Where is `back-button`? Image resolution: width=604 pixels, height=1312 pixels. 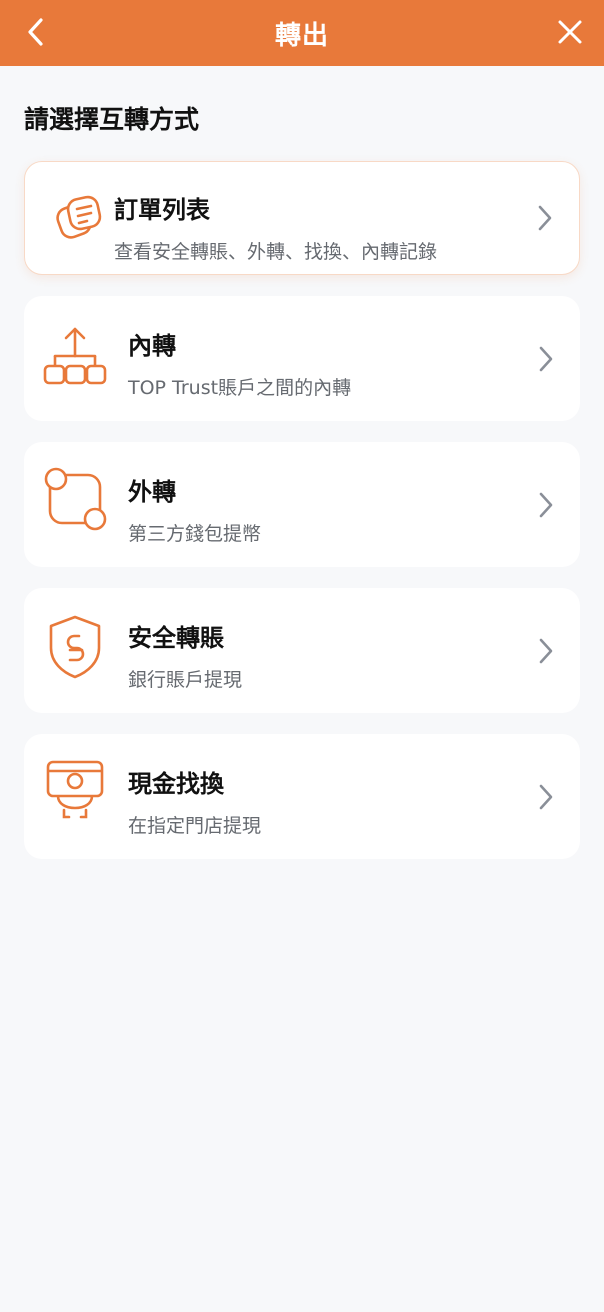 back-button is located at coordinates (36, 32).